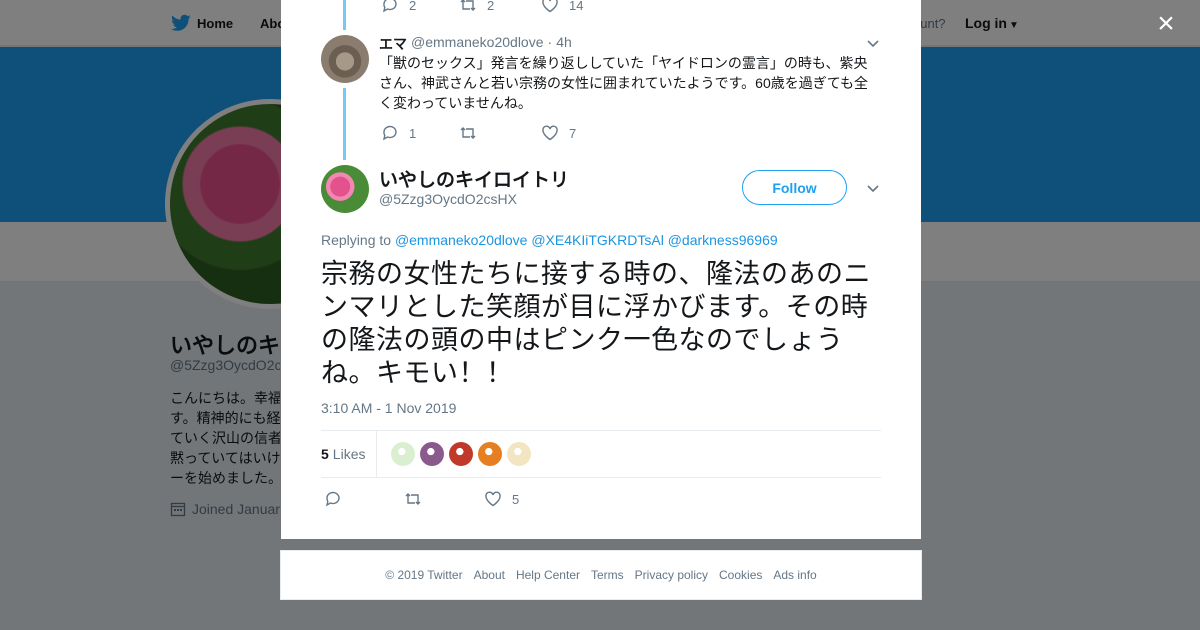 The image size is (1200, 630). I want to click on like-action: 7, so click(558, 133).